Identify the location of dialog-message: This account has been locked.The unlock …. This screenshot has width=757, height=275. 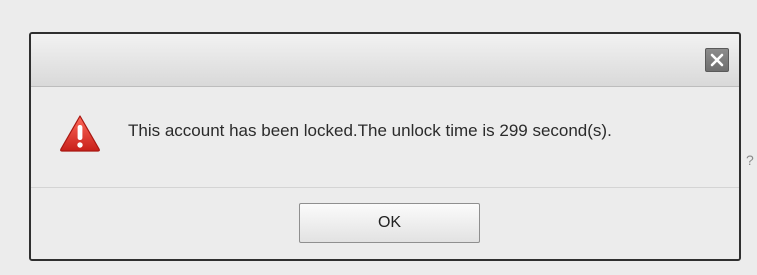
(370, 130).